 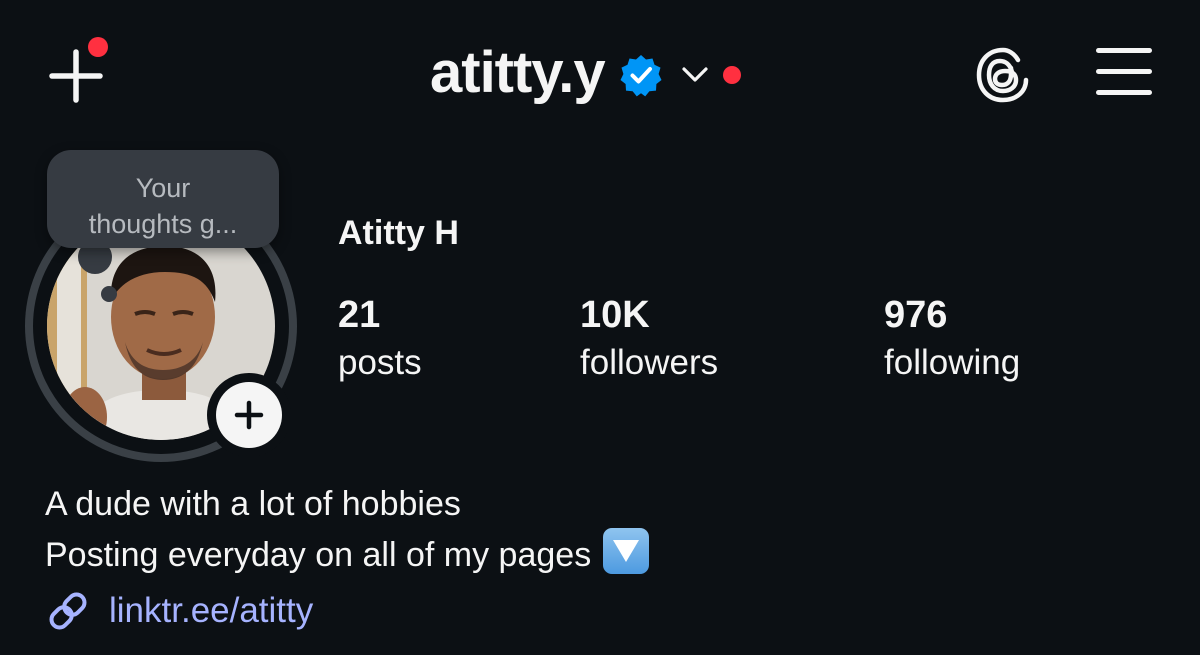 I want to click on threads-button, so click(x=1003, y=75).